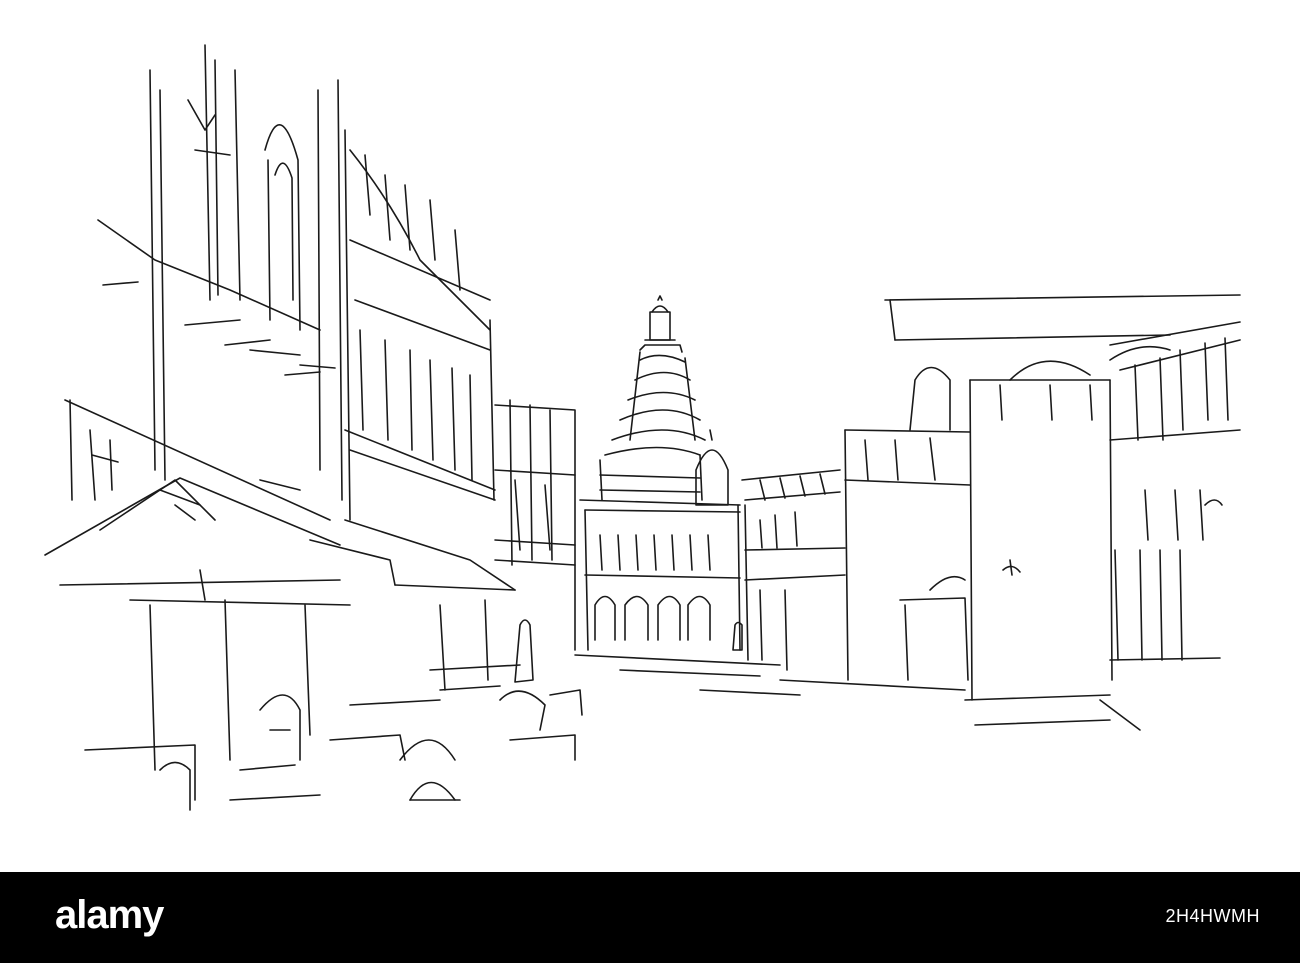  What do you see at coordinates (420, 325) in the screenshot?
I see `middle-left-building` at bounding box center [420, 325].